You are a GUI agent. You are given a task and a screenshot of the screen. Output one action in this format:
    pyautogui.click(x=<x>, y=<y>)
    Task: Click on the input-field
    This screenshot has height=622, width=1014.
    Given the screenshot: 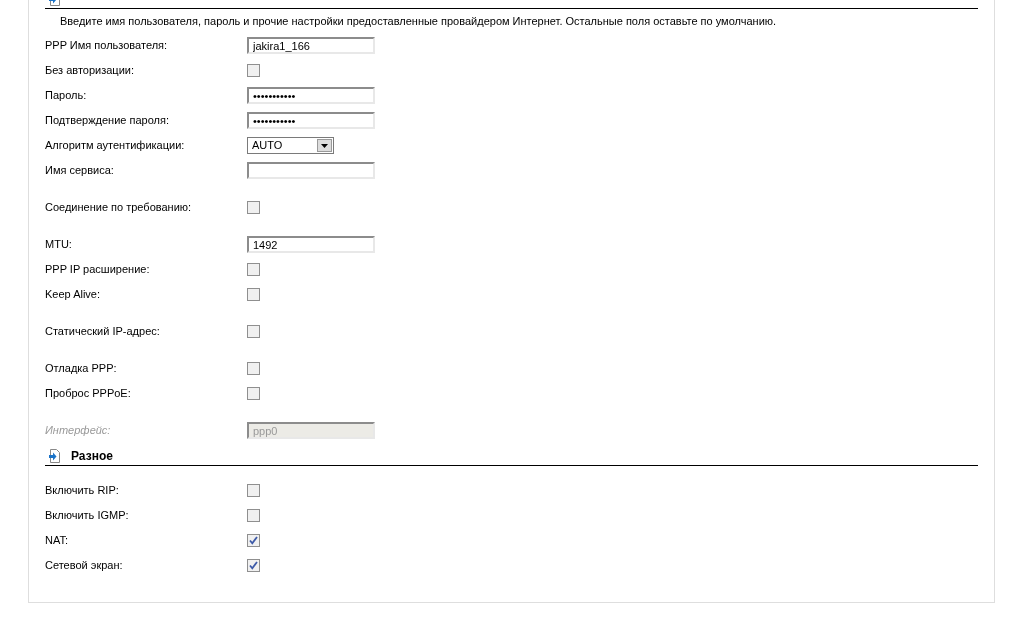 What is the action you would take?
    pyautogui.click(x=311, y=170)
    